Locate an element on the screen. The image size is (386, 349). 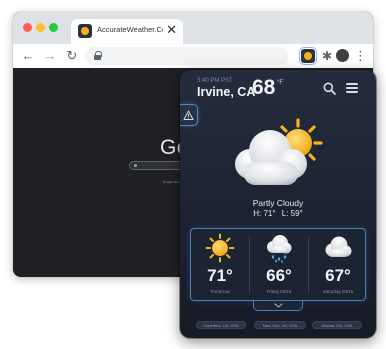
tab-title: AccurateWeather.Com is located at coordinates (130, 29).